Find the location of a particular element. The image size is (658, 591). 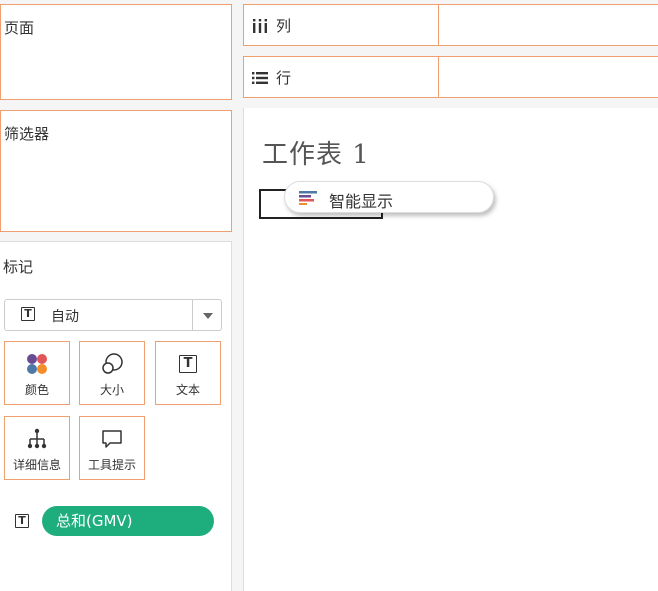

show-me-label: 智能显示 is located at coordinates (361, 201).